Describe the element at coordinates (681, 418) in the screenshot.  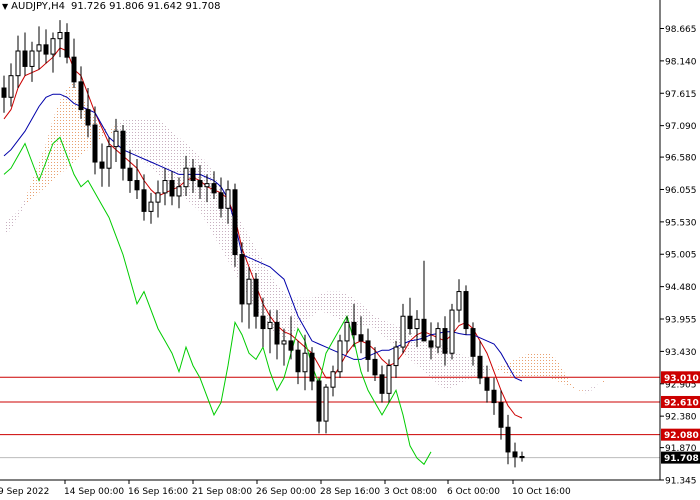
I see `price-tick-label: 92.380` at that location.